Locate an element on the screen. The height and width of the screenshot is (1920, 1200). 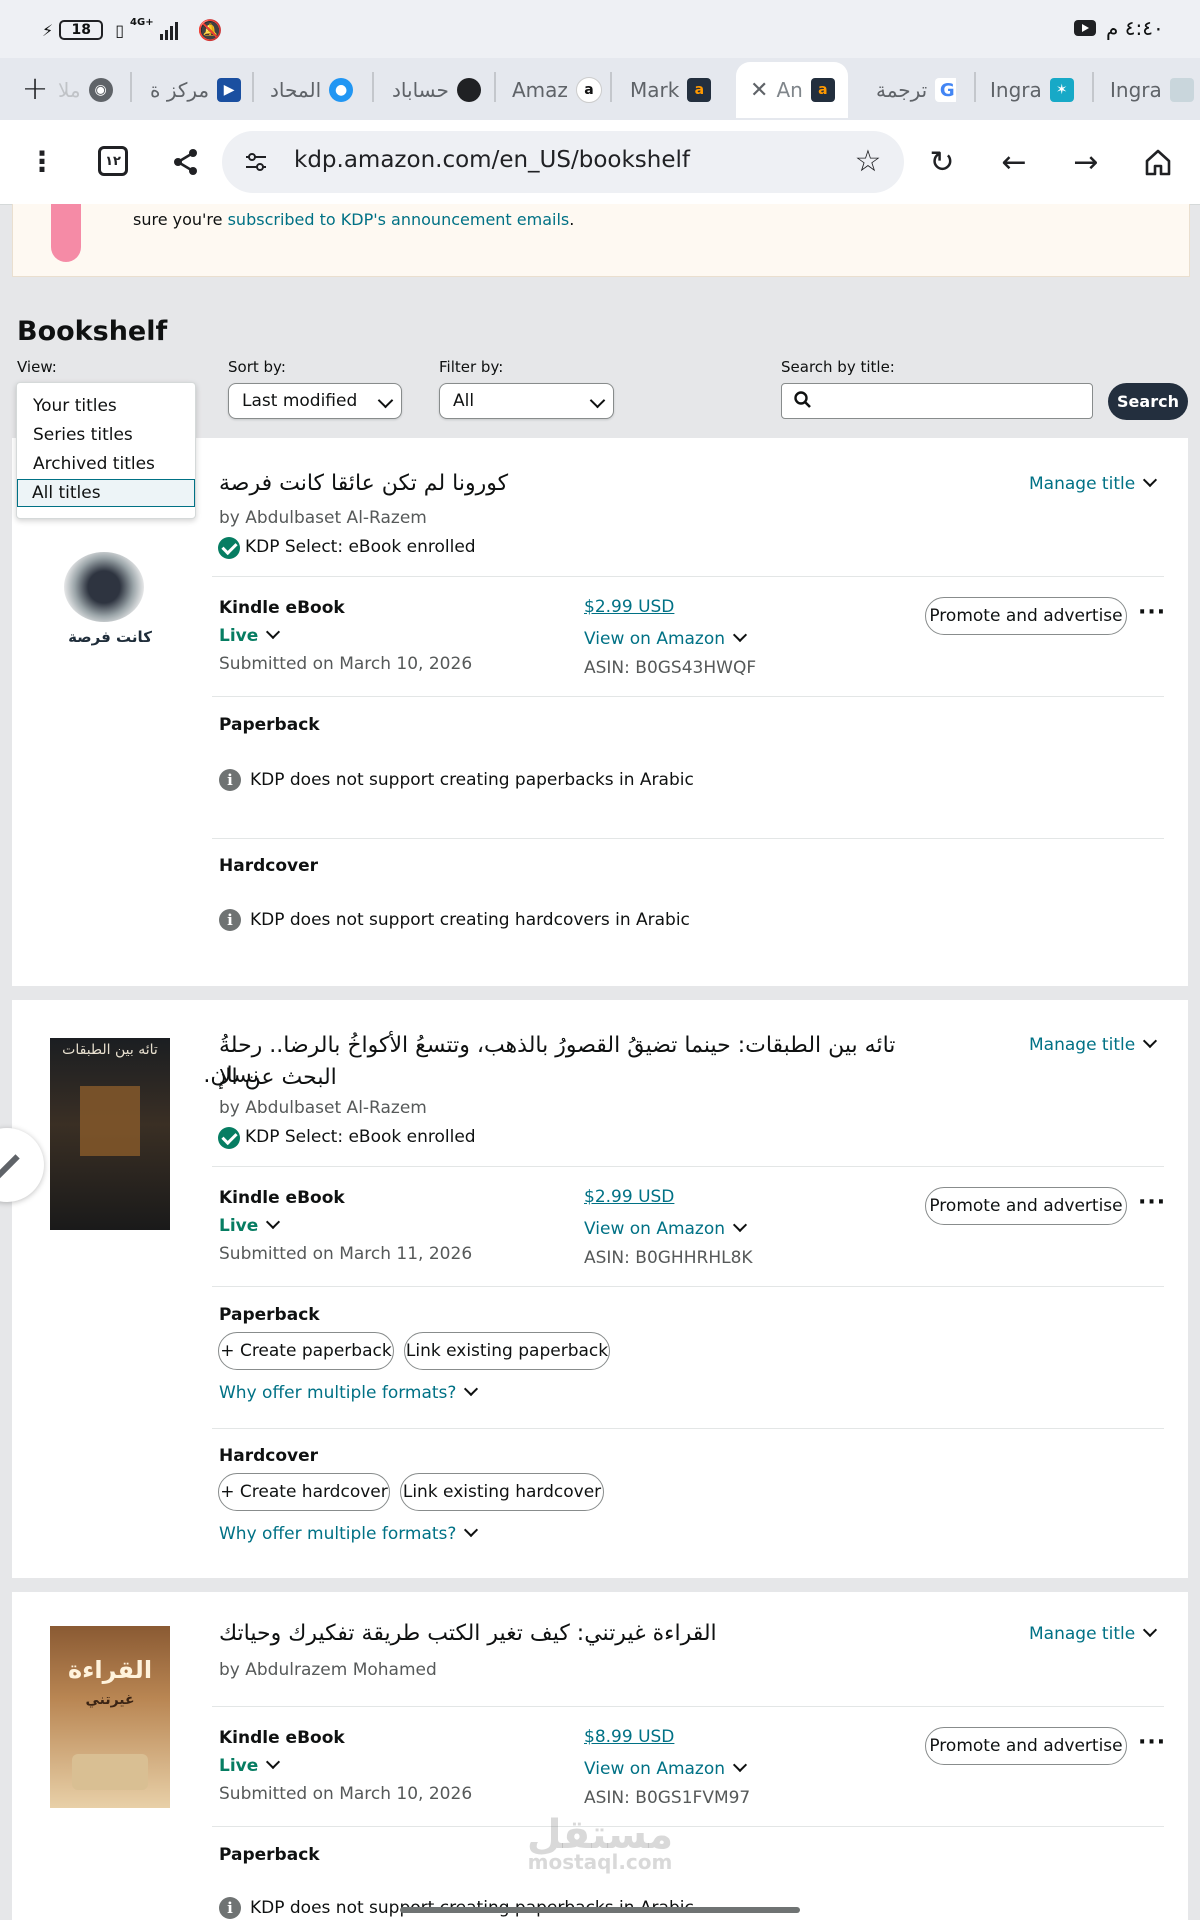
tab-0: ملا ◉ is located at coordinates (91, 90).